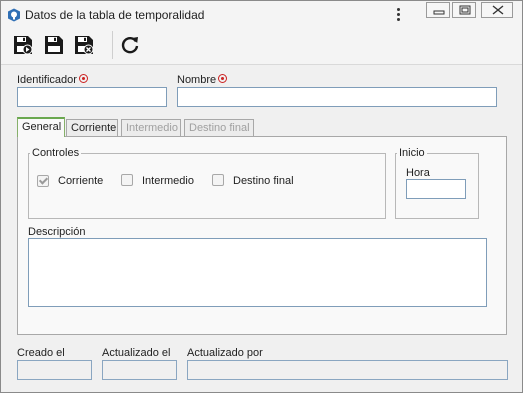 This screenshot has width=523, height=393. Describe the element at coordinates (261, 14) in the screenshot. I see `title-bar: Datos de la tabla de temporalidad` at that location.